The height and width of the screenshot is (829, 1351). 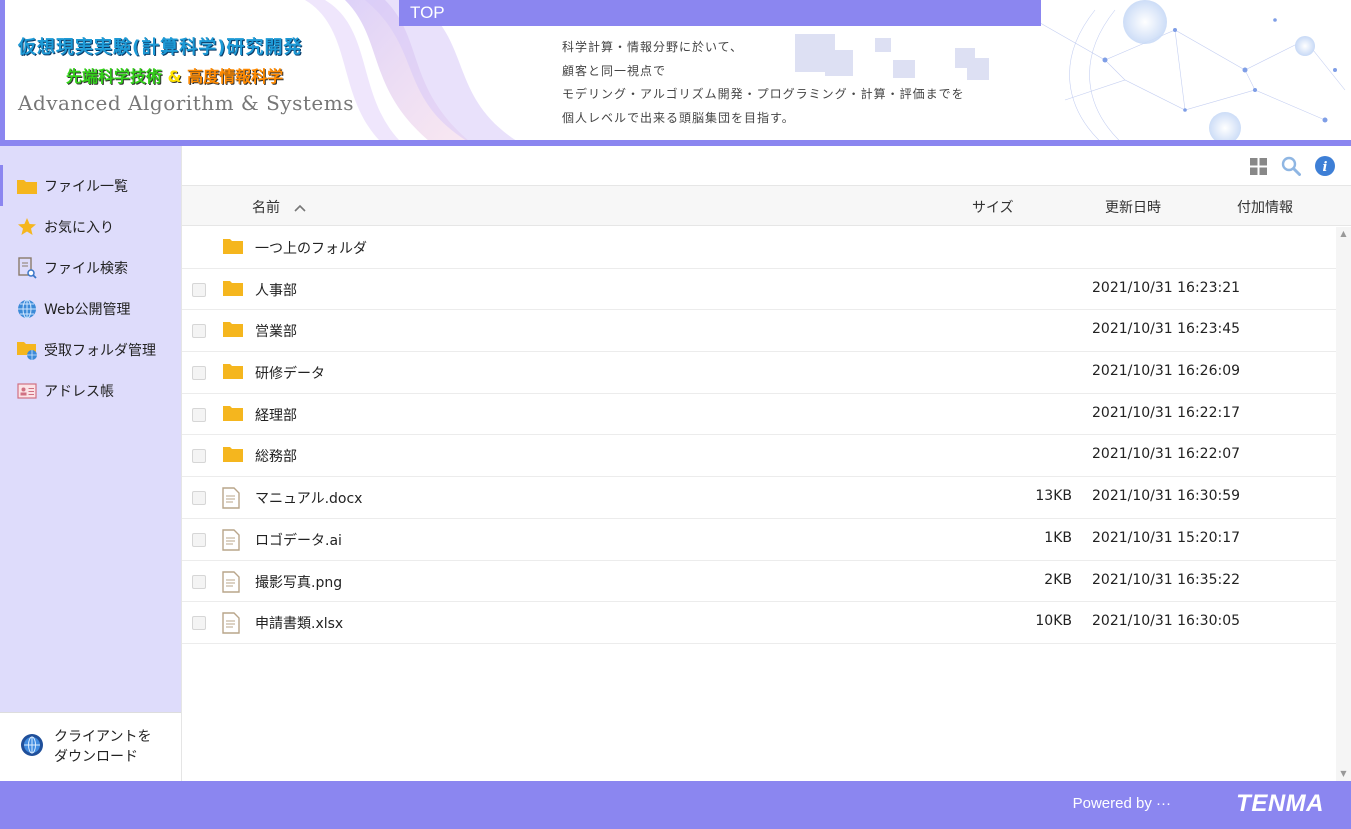 I want to click on file-name: 申請書類.xlsx, so click(x=299, y=623).